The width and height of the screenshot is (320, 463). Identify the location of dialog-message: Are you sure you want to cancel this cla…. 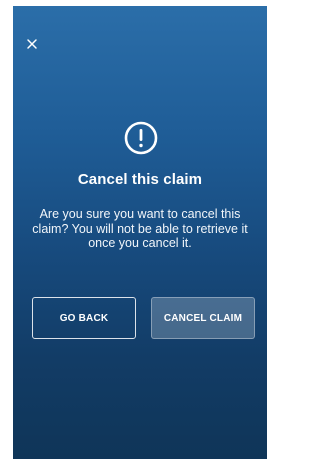
(140, 228).